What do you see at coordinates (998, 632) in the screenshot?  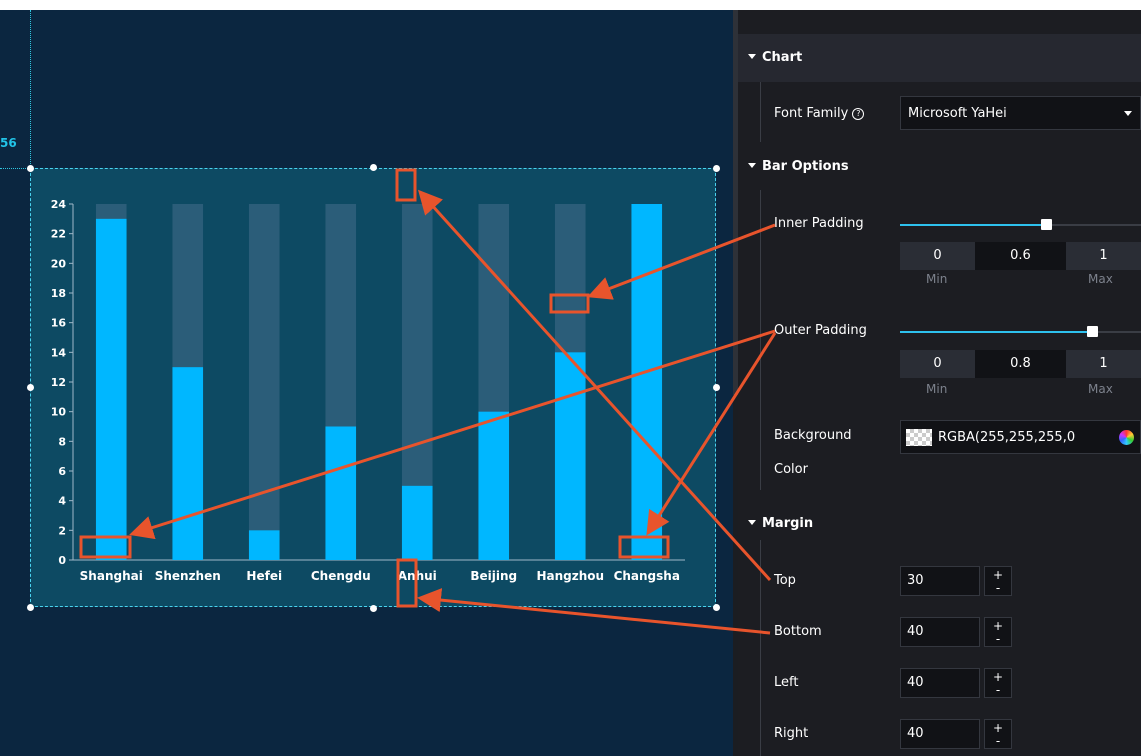 I see `margin-bottom-stepper: + -` at bounding box center [998, 632].